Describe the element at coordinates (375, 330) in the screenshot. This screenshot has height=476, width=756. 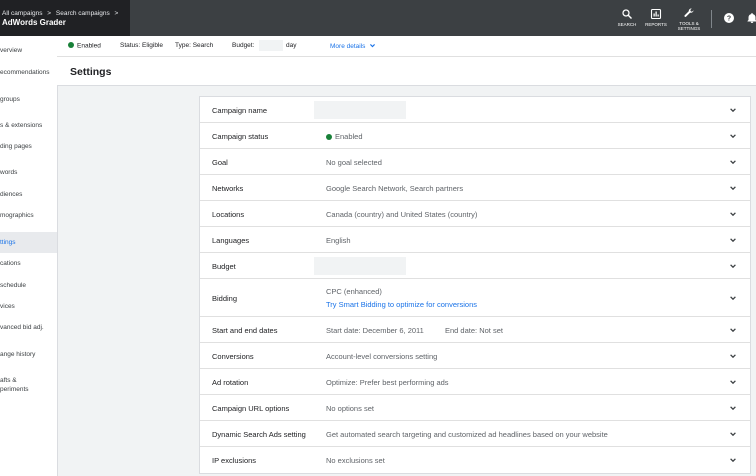
I see `start-date-value: Start date: December 6, 2011` at that location.